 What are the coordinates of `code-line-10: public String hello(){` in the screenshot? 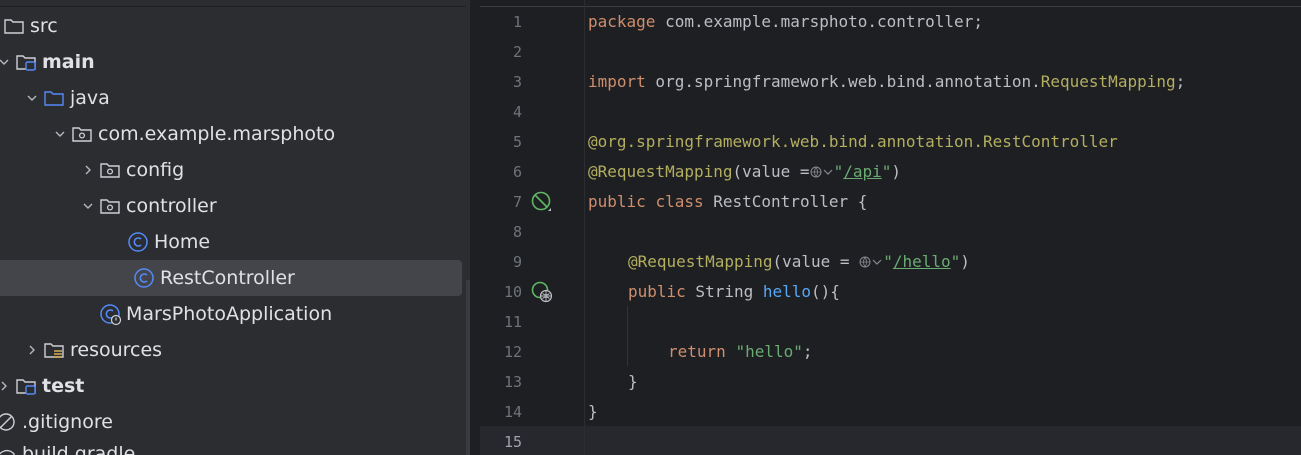 It's located at (734, 292).